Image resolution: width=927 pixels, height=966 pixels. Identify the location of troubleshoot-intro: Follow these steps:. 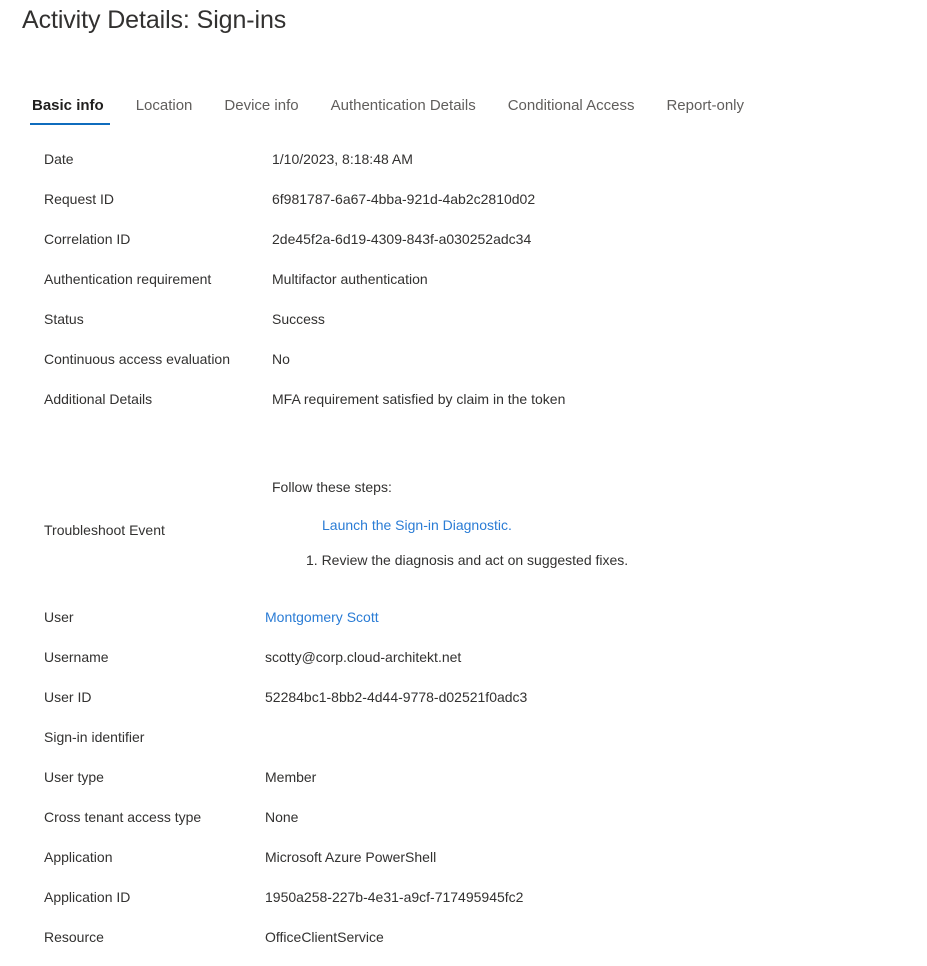
(332, 487).